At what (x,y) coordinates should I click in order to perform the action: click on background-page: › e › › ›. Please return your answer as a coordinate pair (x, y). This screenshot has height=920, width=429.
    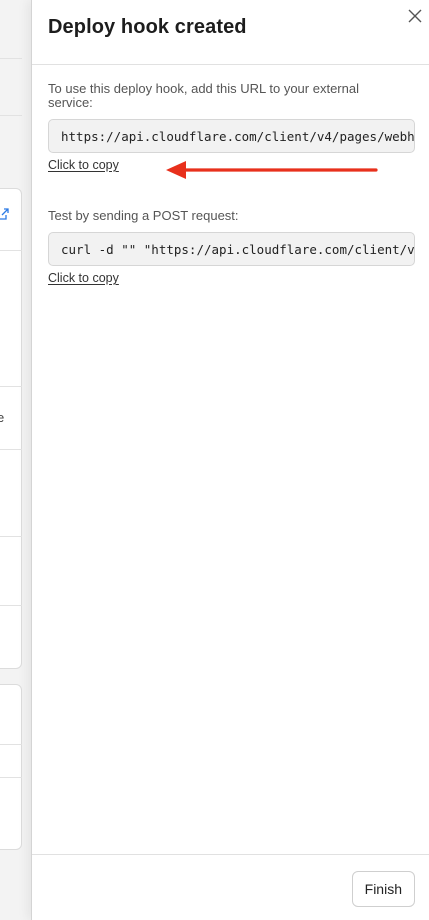
    Looking at the image, I should click on (16, 460).